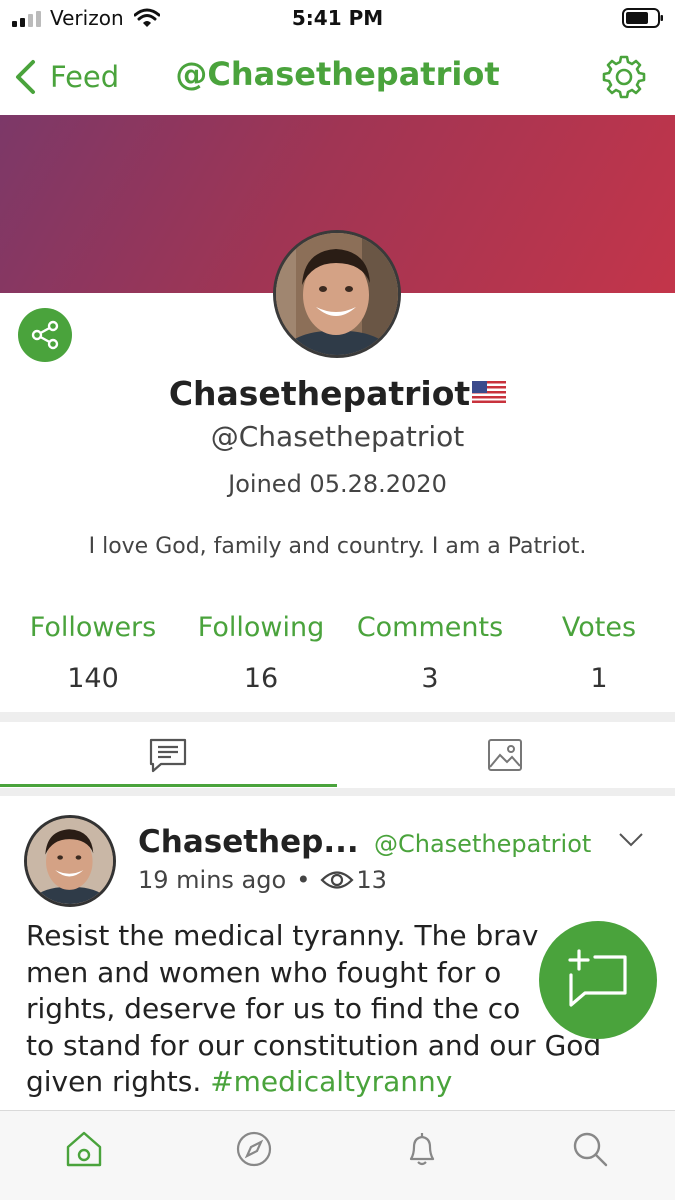 The width and height of the screenshot is (675, 1200). What do you see at coordinates (331, 1081) in the screenshot?
I see `hashtag-link: #medicaltyranny` at bounding box center [331, 1081].